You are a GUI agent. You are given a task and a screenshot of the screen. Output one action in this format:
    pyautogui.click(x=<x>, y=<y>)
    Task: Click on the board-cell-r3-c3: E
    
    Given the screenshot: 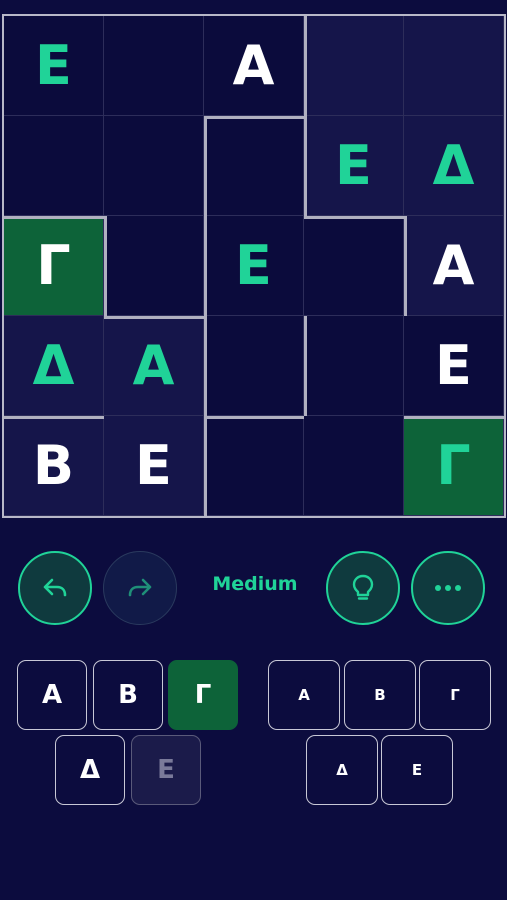 What is the action you would take?
    pyautogui.click(x=254, y=266)
    